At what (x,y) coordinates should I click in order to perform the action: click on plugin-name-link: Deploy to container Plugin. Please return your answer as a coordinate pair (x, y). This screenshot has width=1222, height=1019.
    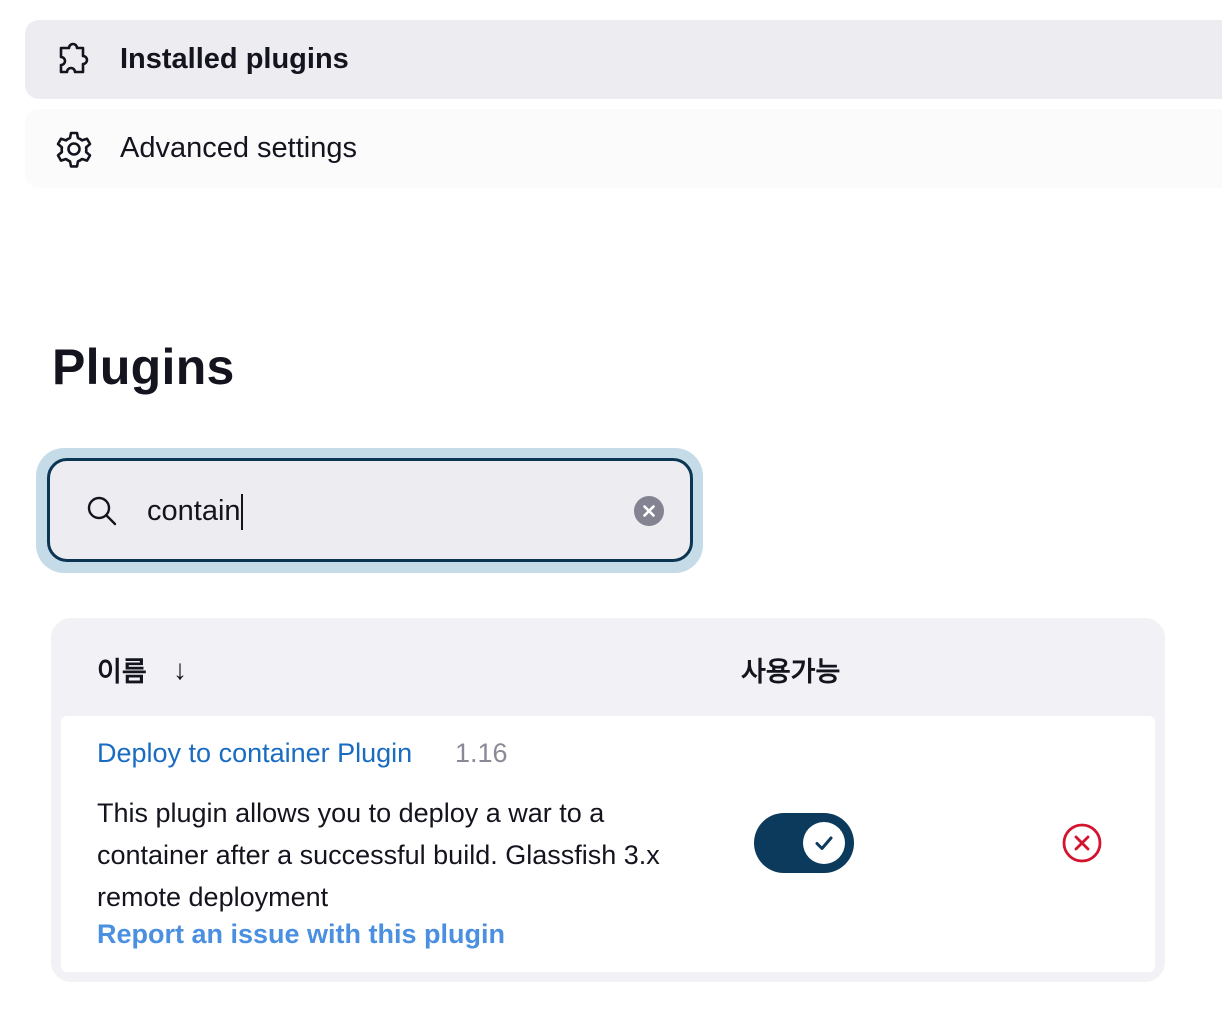
    Looking at the image, I should click on (254, 753).